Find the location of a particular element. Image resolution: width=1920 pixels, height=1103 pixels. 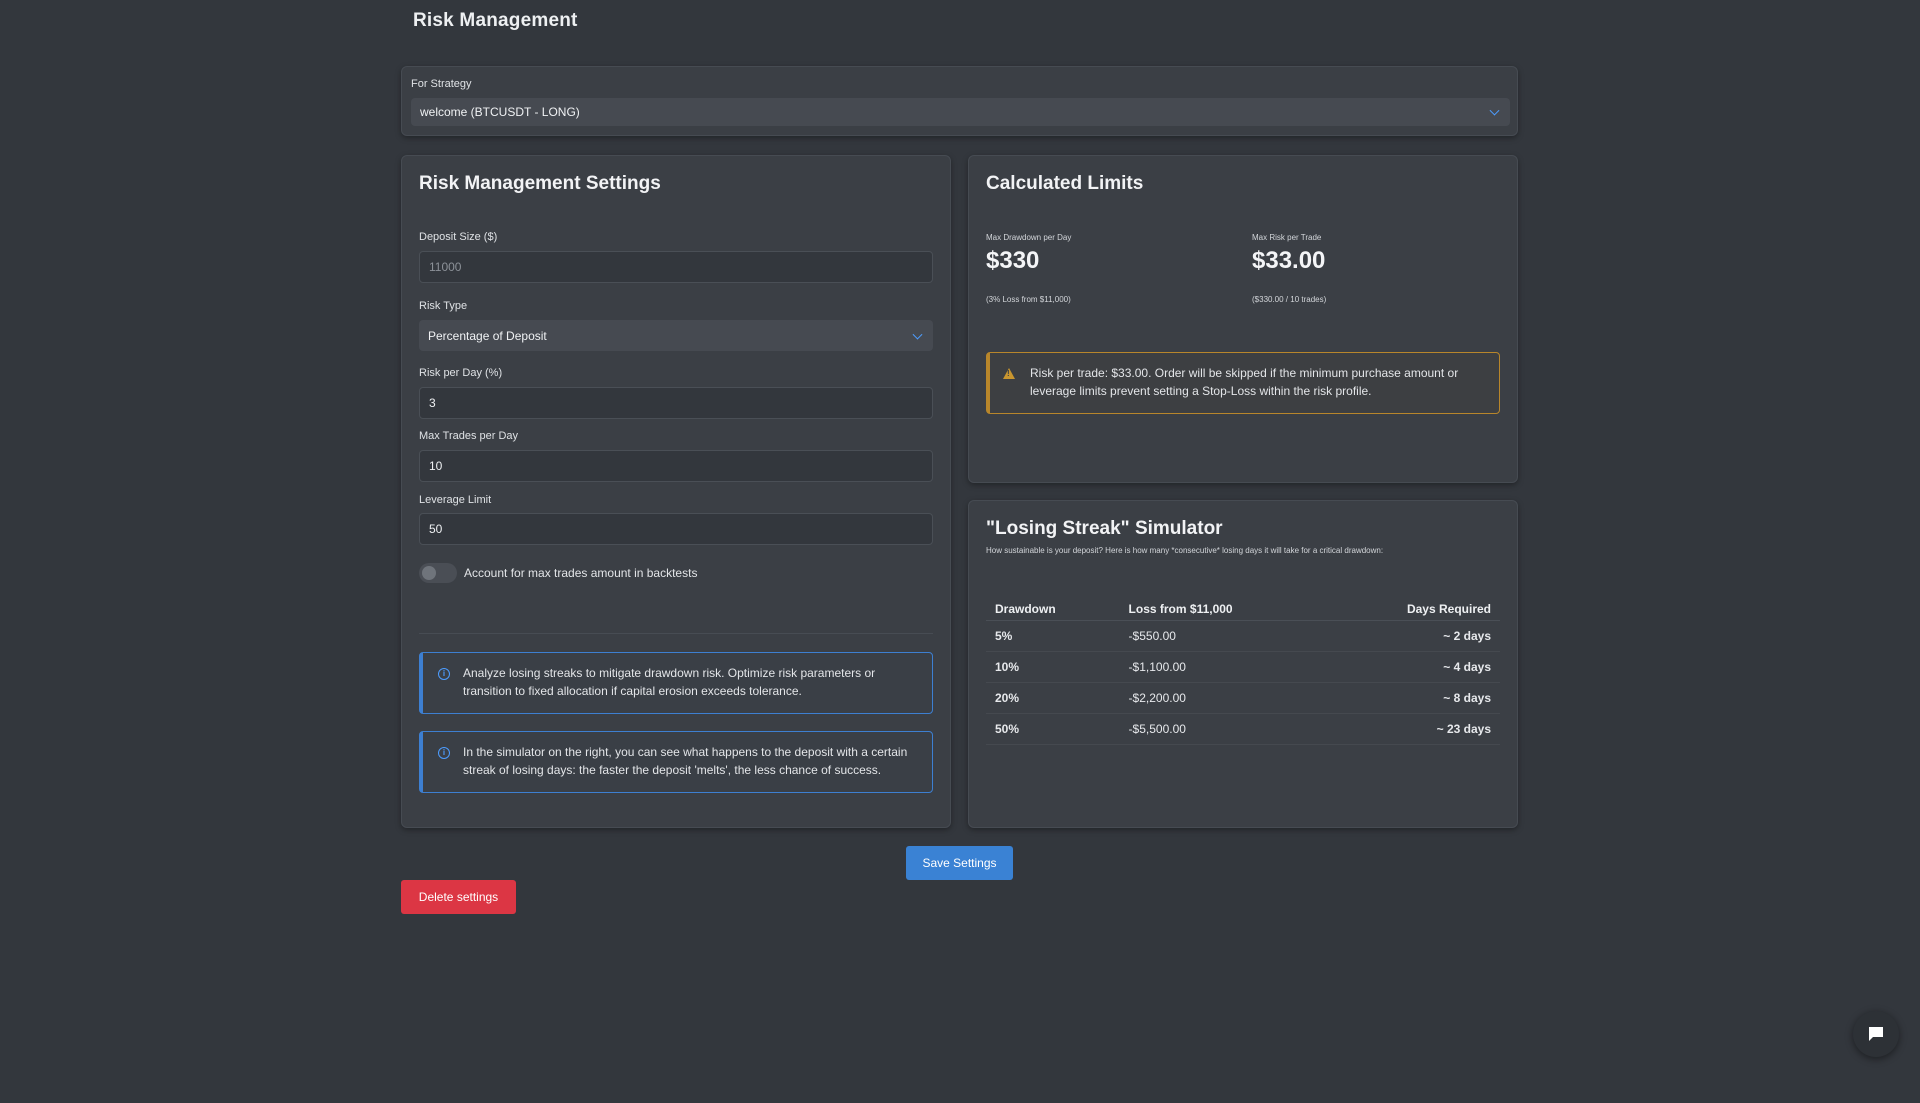

table-header-row: Drawdown Loss from $11,000 Days Required is located at coordinates (1243, 609).